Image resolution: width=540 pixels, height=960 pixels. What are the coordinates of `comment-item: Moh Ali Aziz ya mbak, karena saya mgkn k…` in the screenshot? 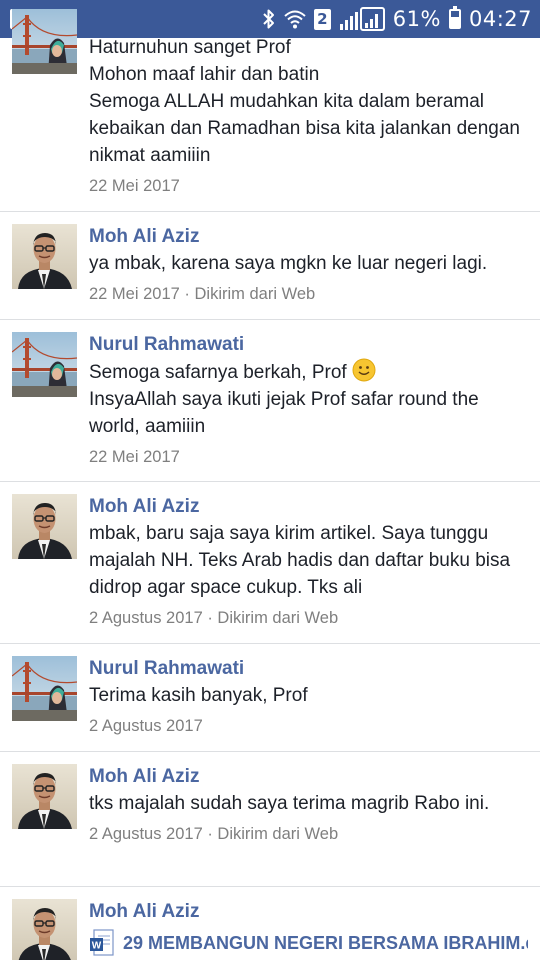 It's located at (270, 266).